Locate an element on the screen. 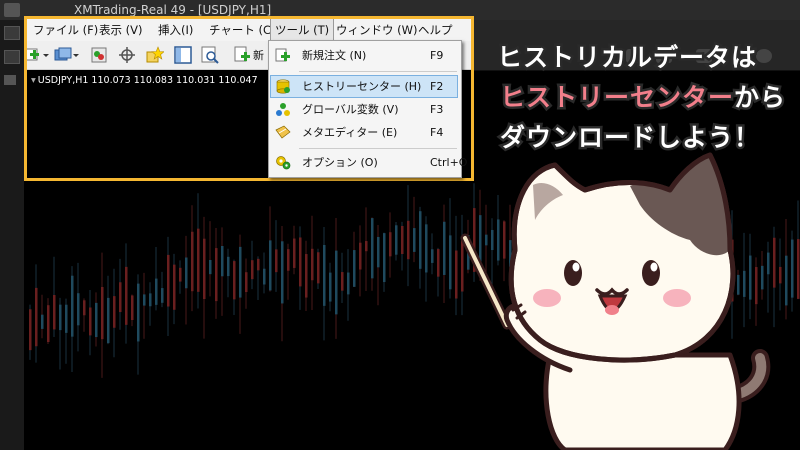 The width and height of the screenshot is (800, 450). profiles-icon is located at coordinates (63, 55).